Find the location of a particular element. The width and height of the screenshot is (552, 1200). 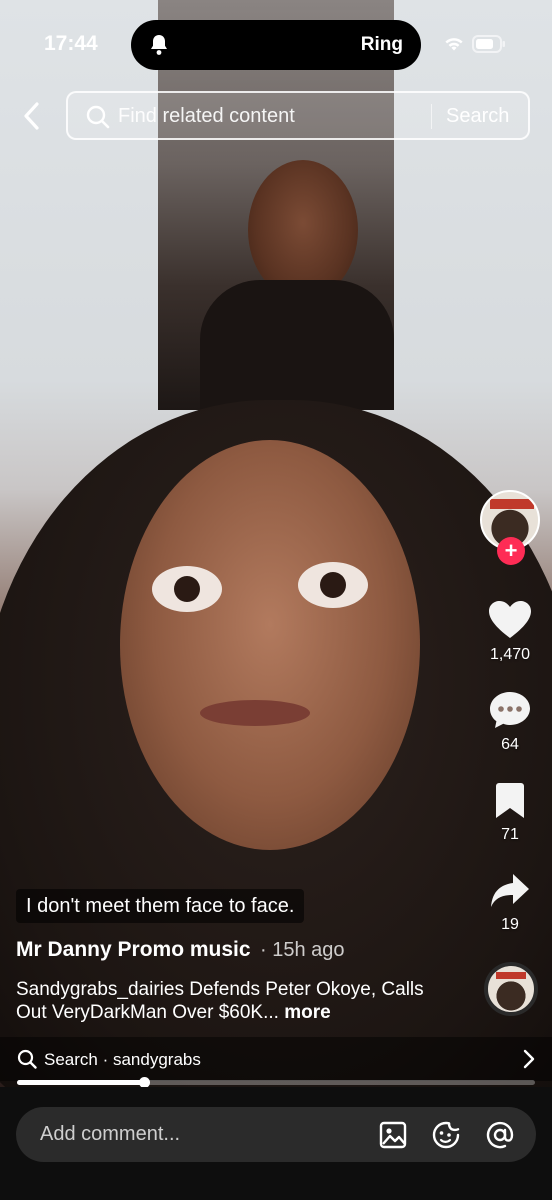

comment-box is located at coordinates (276, 1134).